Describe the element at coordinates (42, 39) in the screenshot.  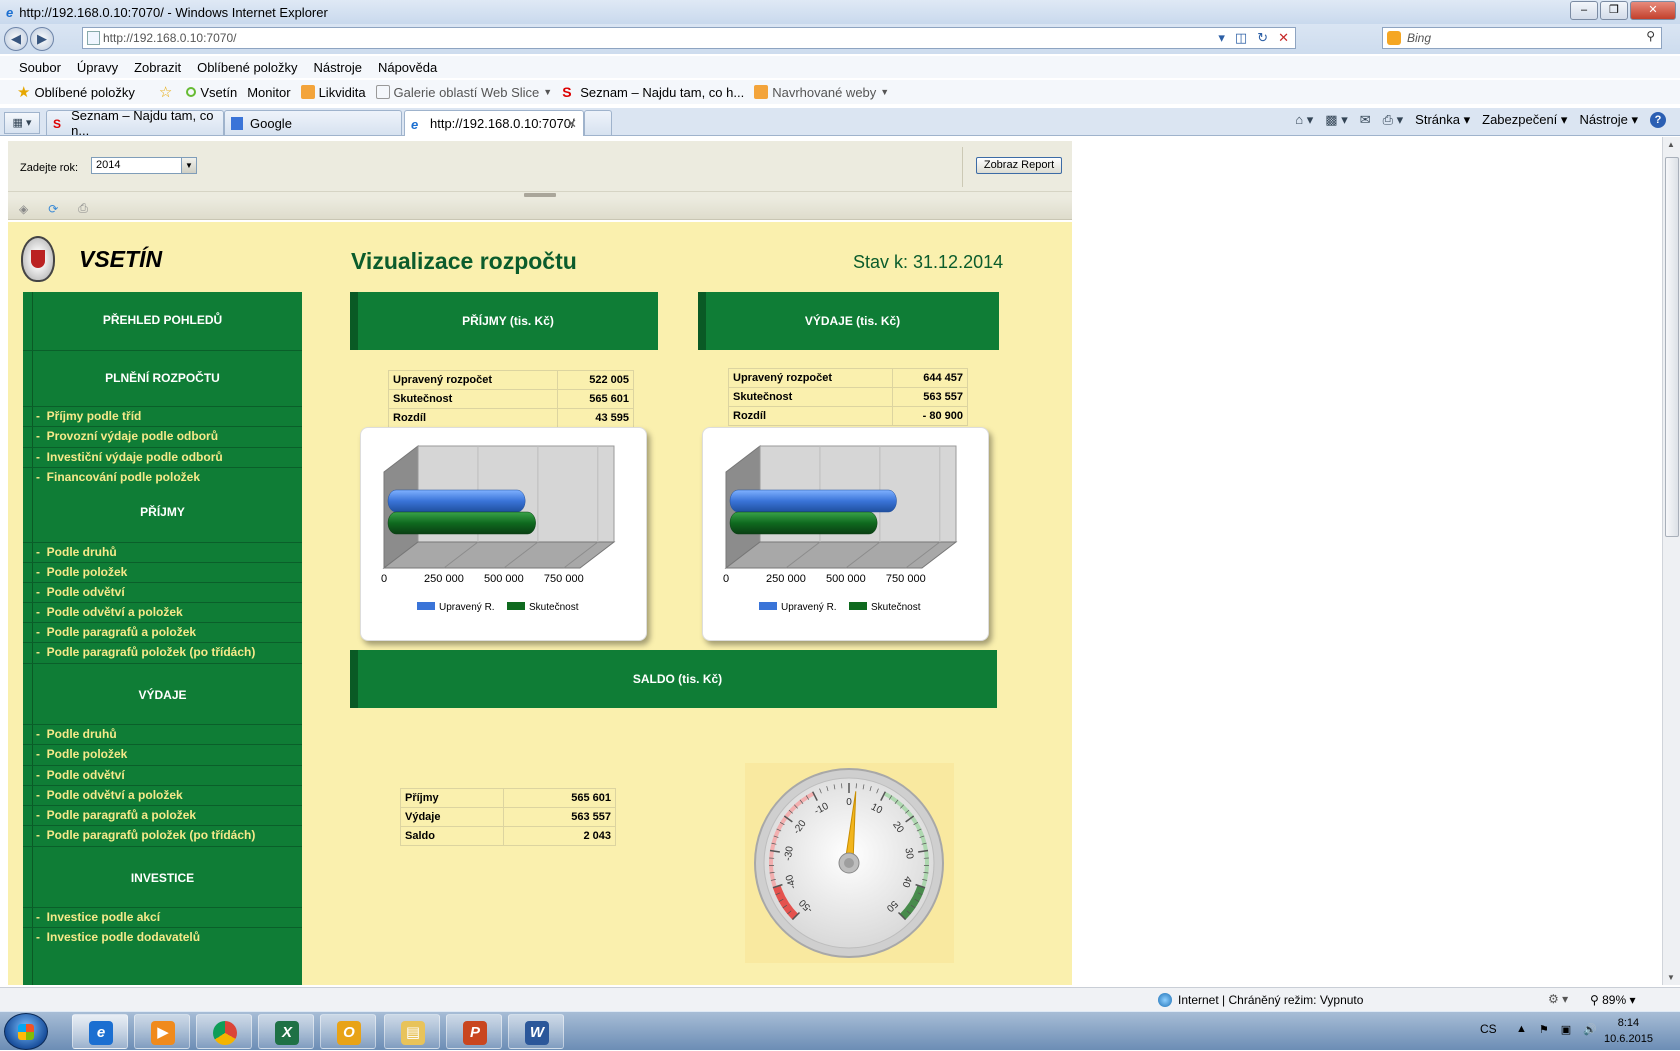
I see `forward-button: ▶` at that location.